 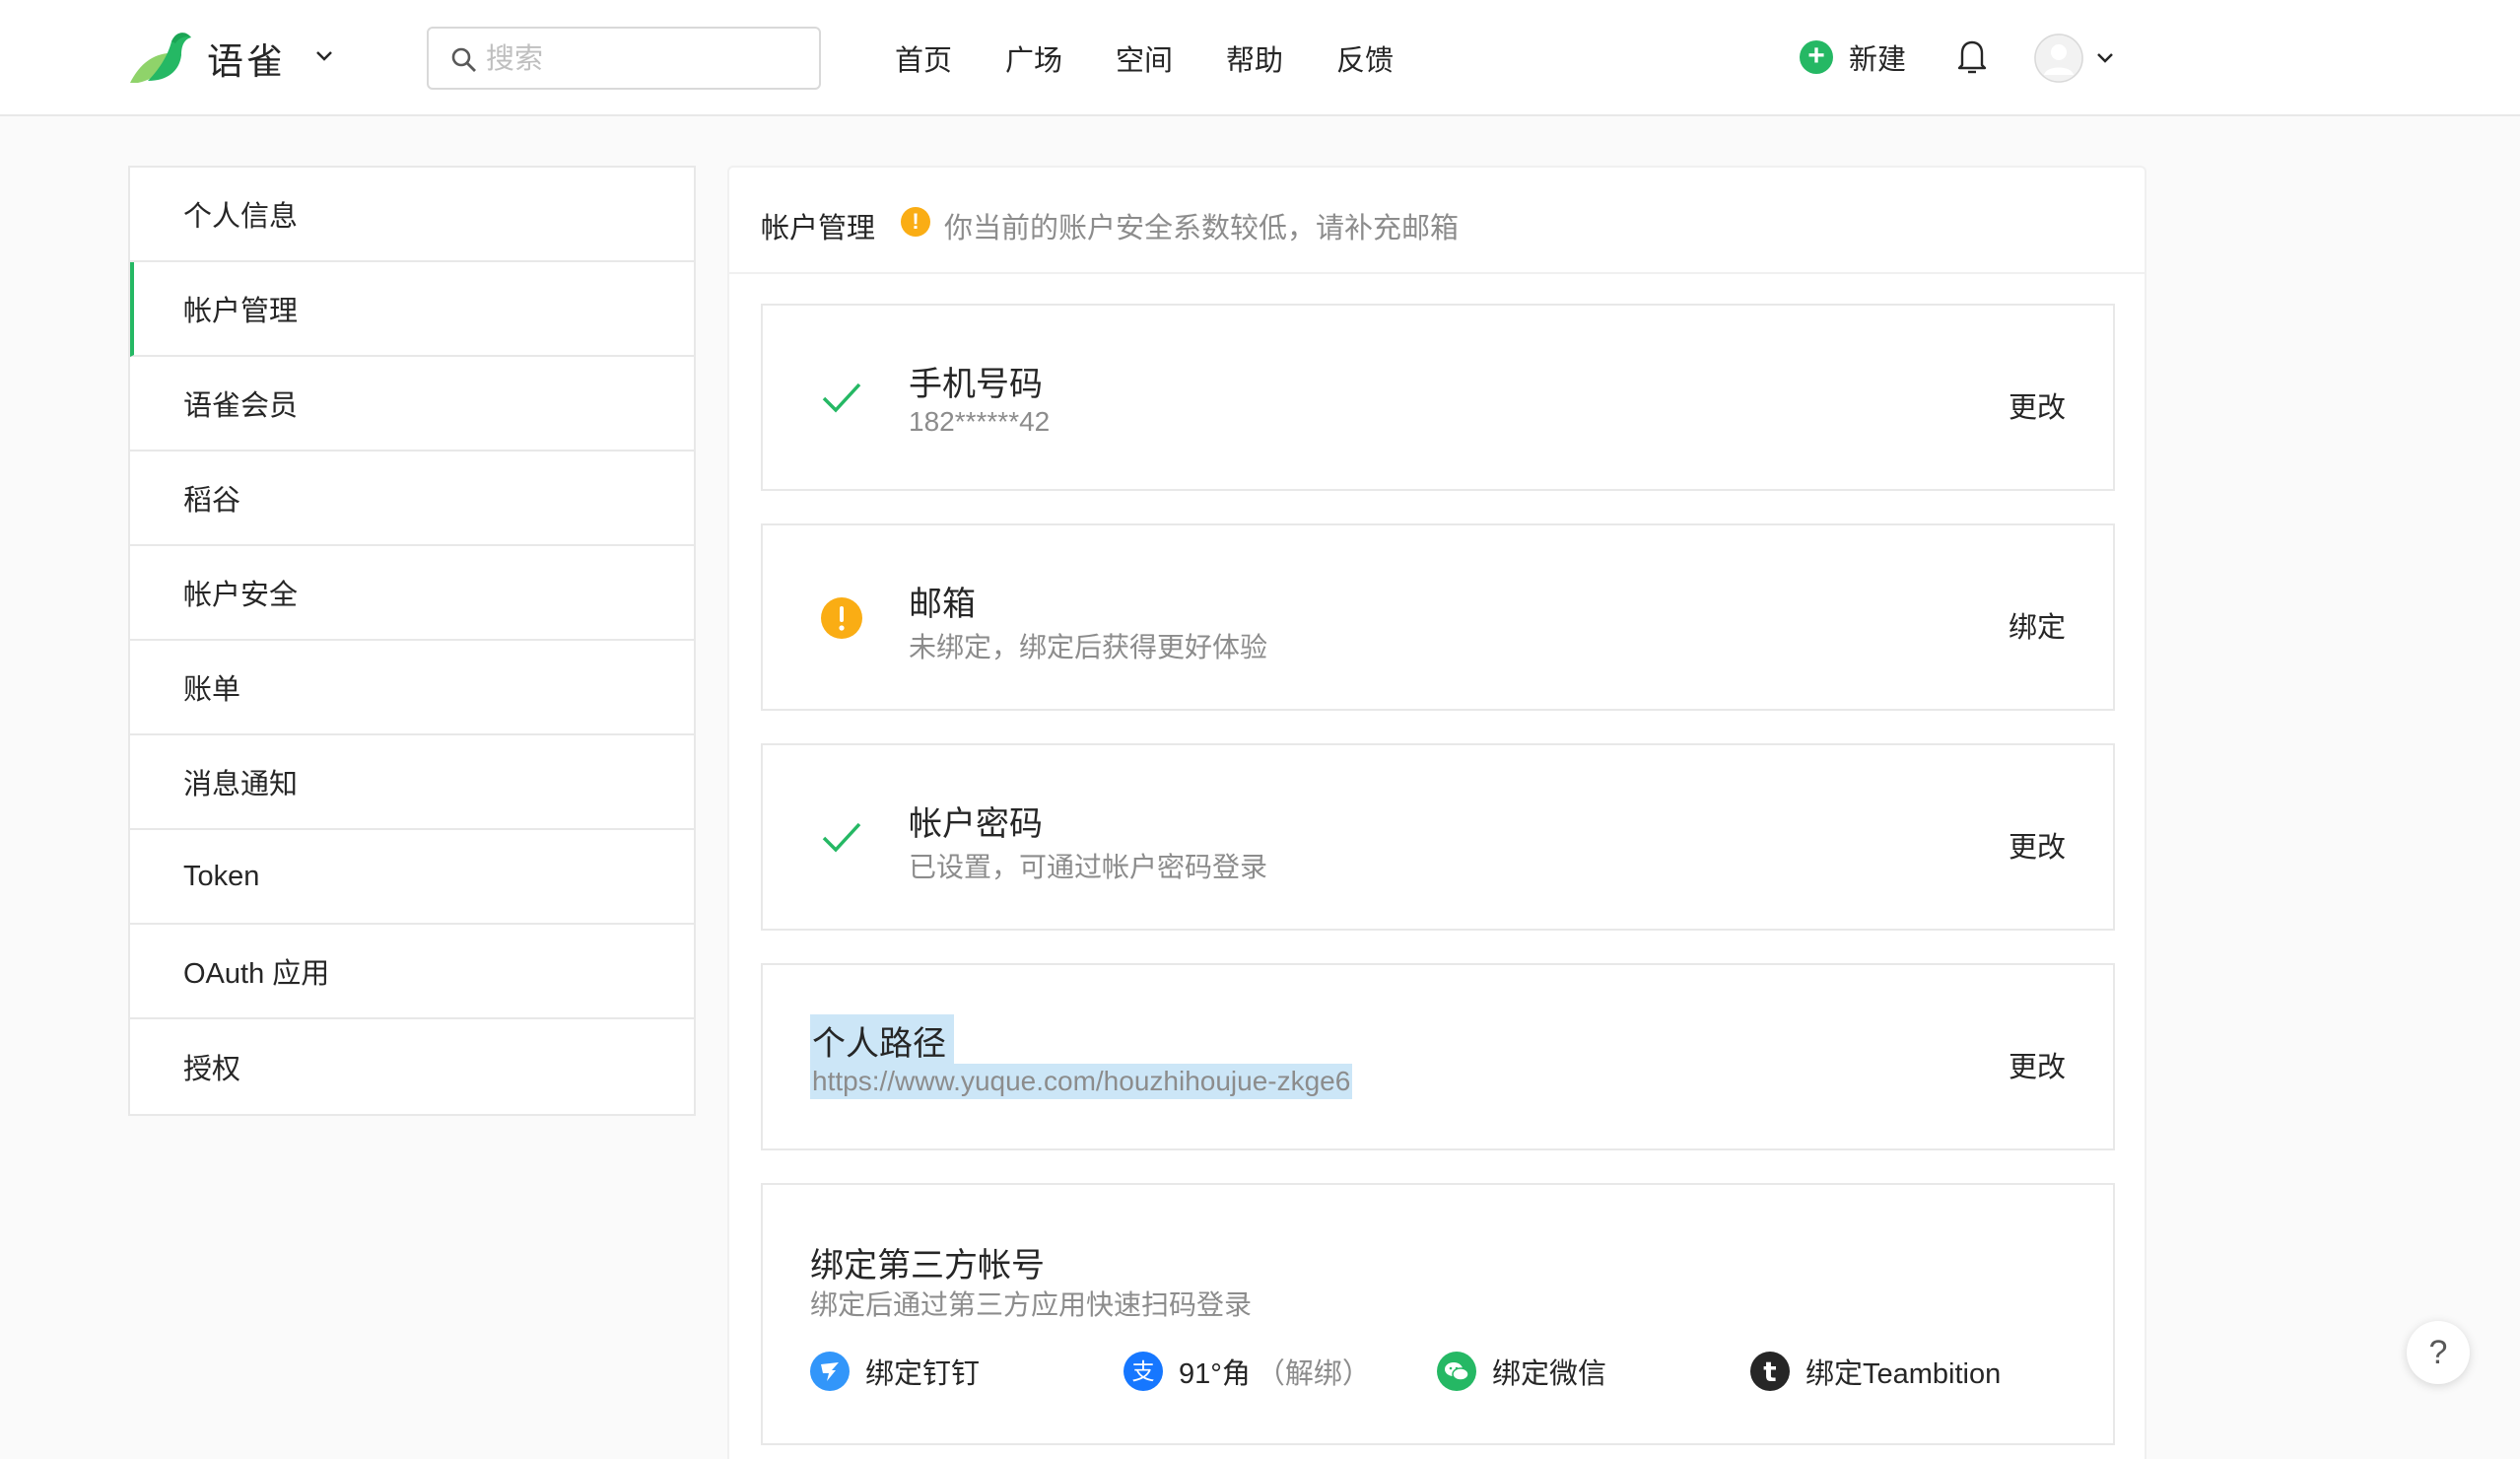 What do you see at coordinates (412, 1066) in the screenshot?
I see `sidebar-item-authorization: 授权` at bounding box center [412, 1066].